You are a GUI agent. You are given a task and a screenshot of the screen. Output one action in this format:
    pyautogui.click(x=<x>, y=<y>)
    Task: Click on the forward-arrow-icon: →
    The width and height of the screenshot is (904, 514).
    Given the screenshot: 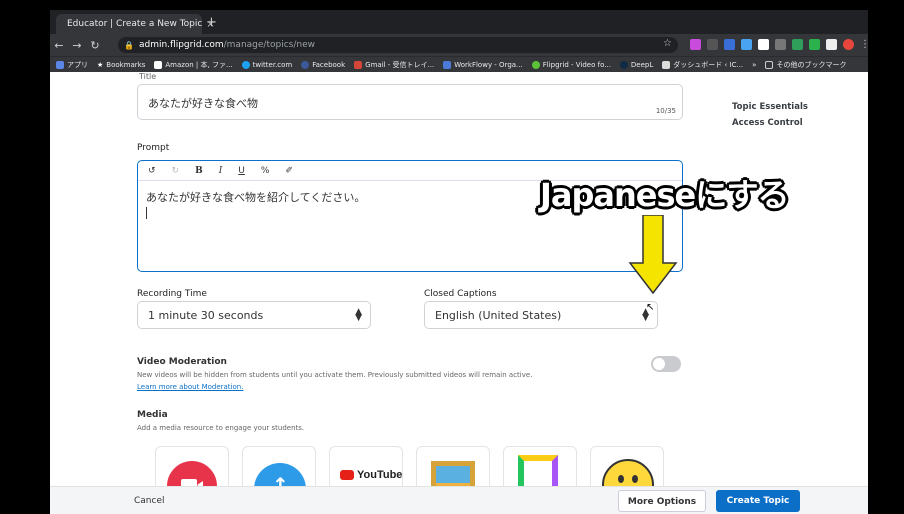 What is the action you would take?
    pyautogui.click(x=77, y=45)
    